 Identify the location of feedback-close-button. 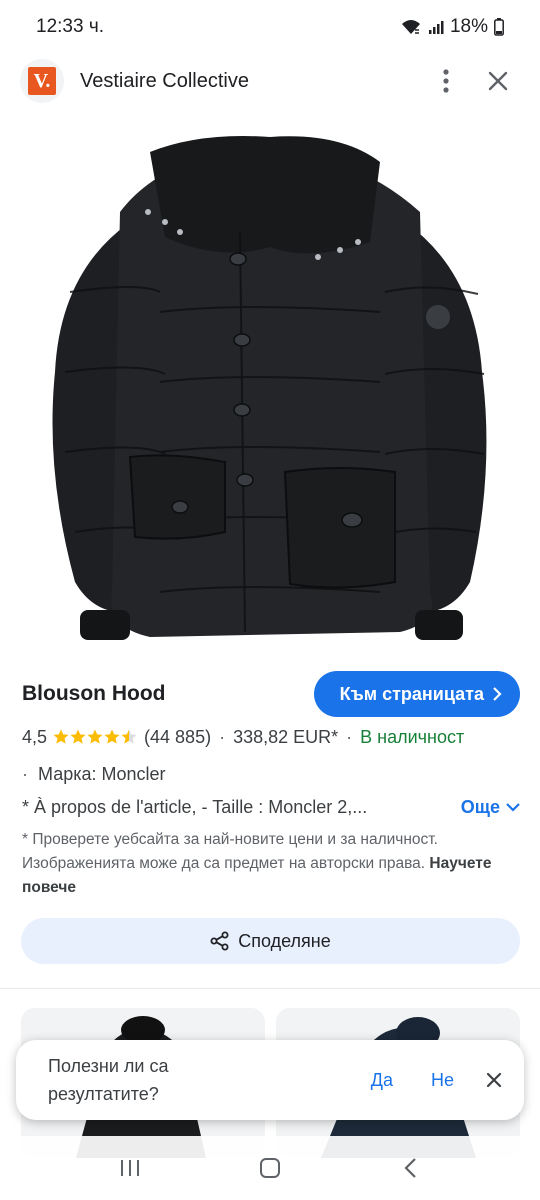
(494, 1080).